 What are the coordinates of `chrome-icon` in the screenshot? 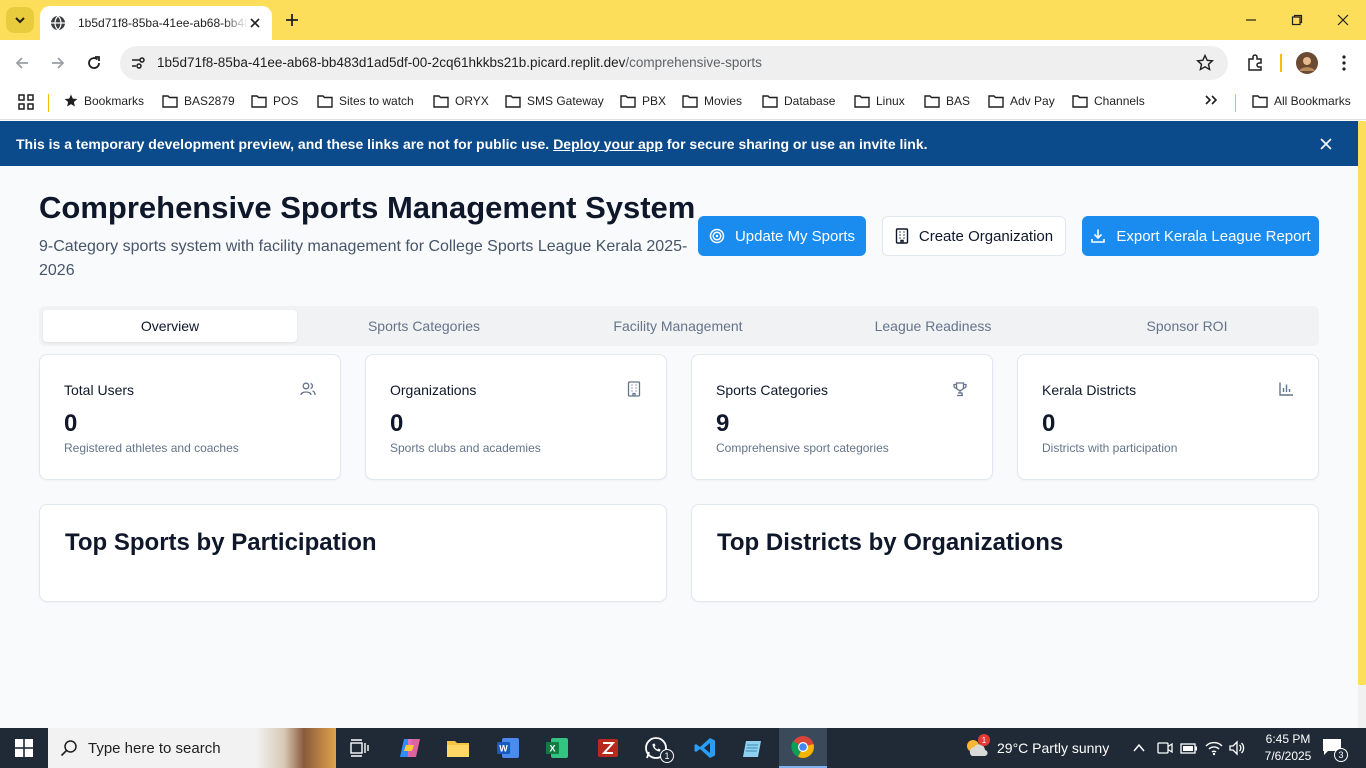 It's located at (803, 748).